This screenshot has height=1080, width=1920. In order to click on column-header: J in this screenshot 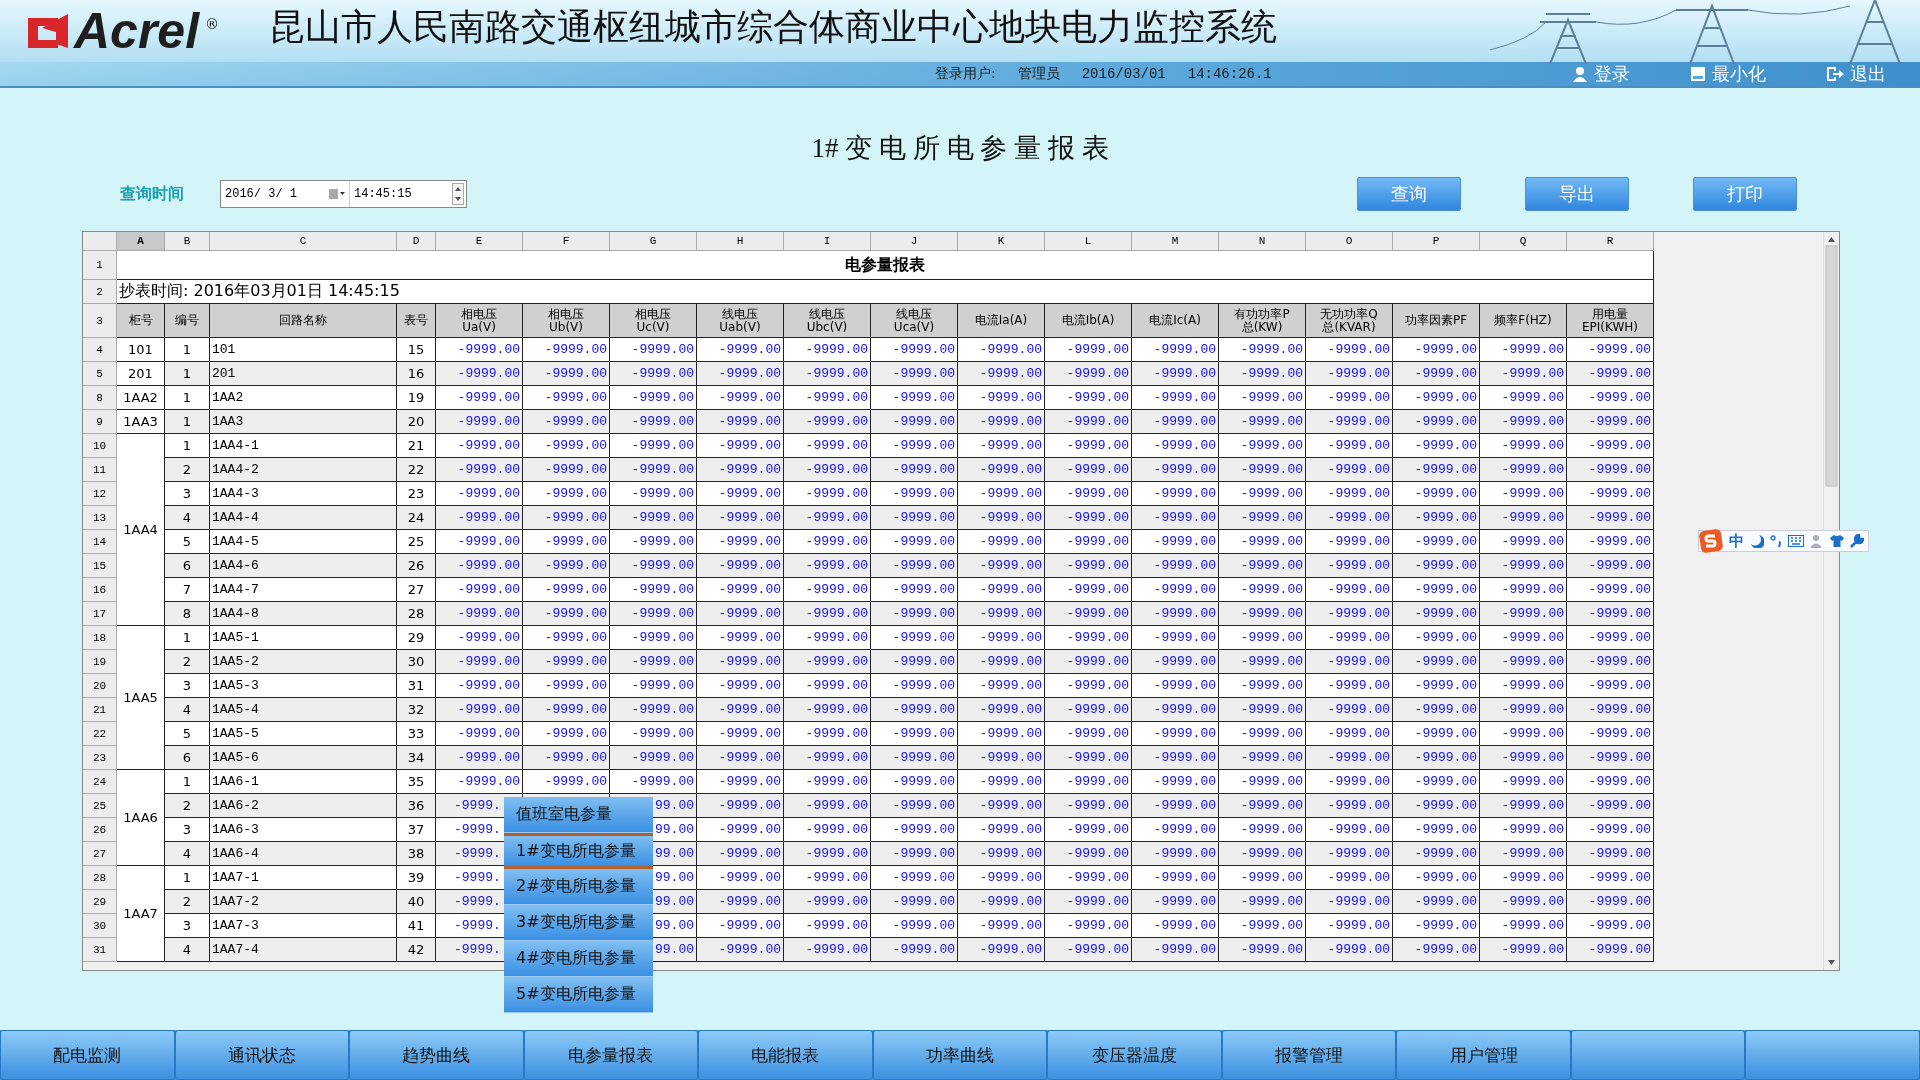, I will do `click(914, 241)`.